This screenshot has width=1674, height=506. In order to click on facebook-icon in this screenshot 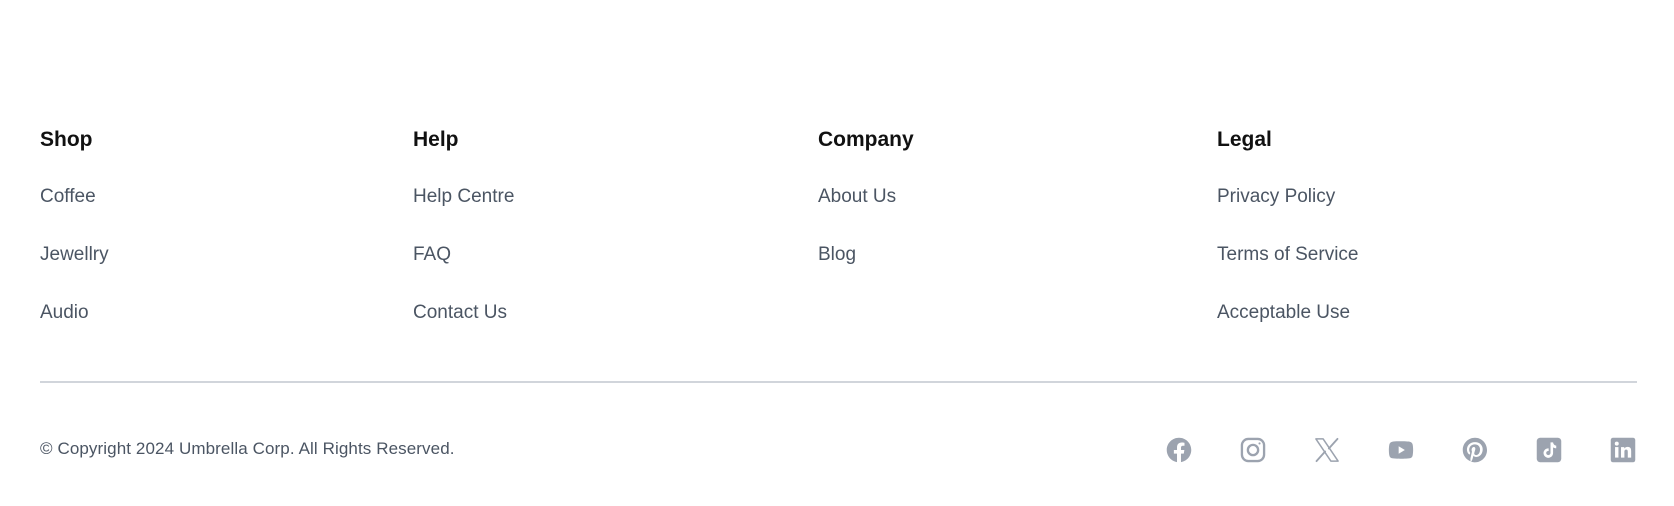, I will do `click(1179, 450)`.